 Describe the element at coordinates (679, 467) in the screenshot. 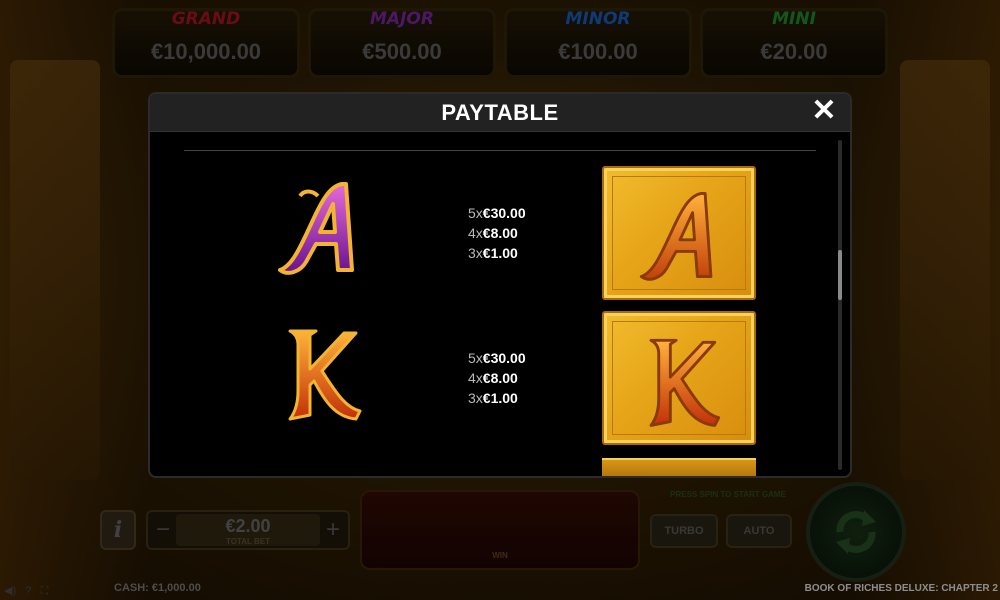

I see `next-symbol-tile` at that location.